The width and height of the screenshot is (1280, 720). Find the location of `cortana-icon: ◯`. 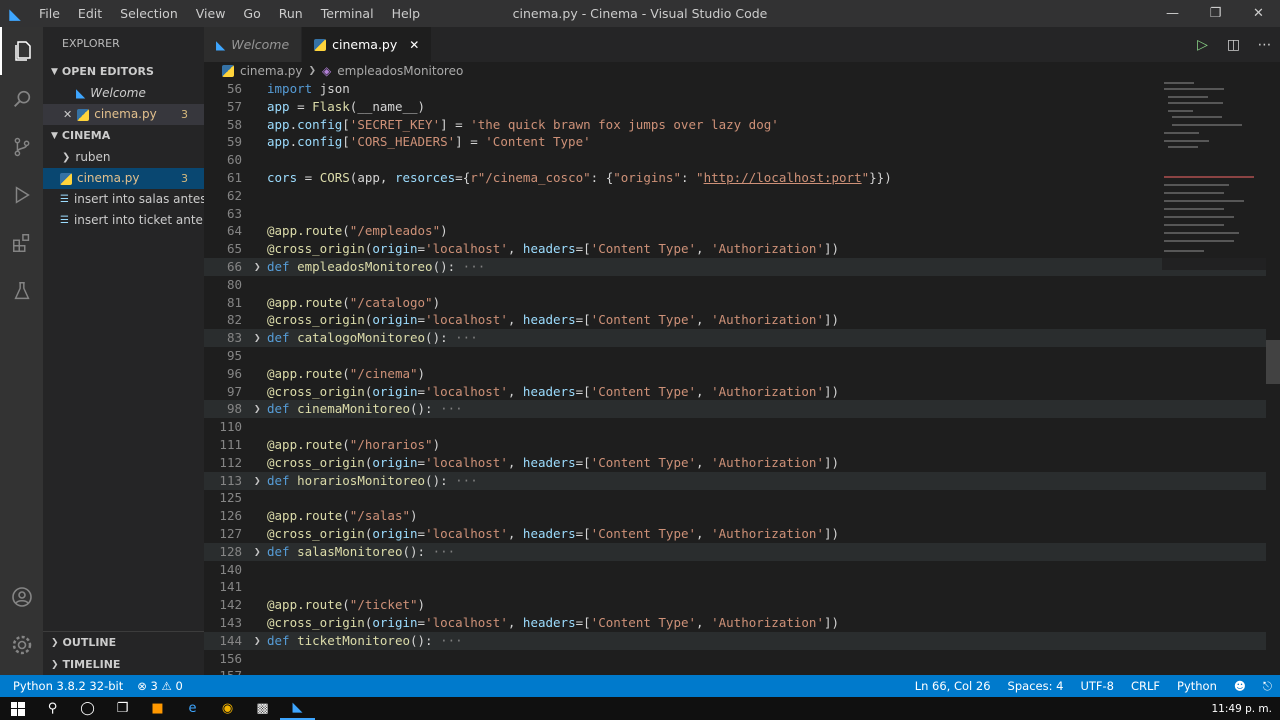

cortana-icon: ◯ is located at coordinates (87, 708).